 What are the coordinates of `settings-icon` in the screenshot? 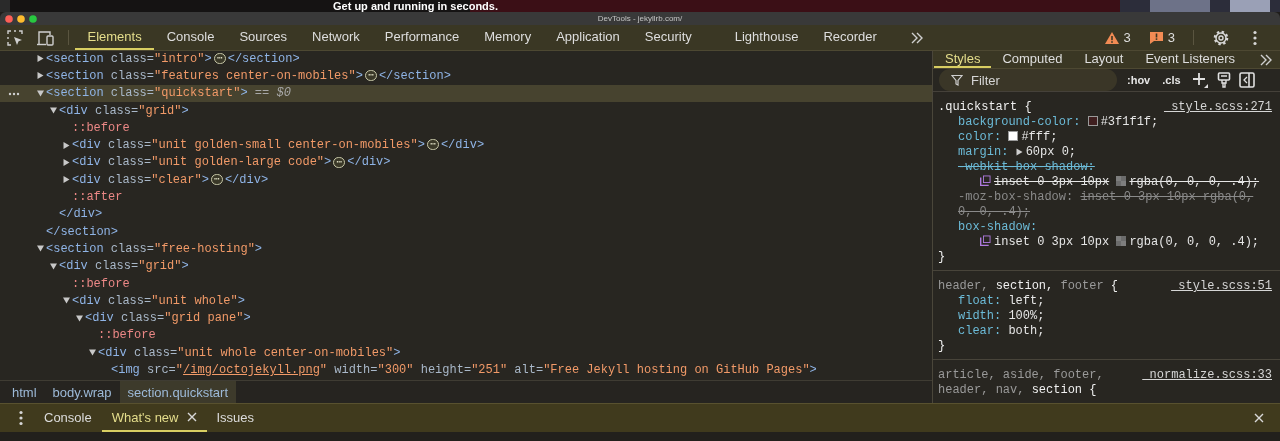 It's located at (1221, 37).